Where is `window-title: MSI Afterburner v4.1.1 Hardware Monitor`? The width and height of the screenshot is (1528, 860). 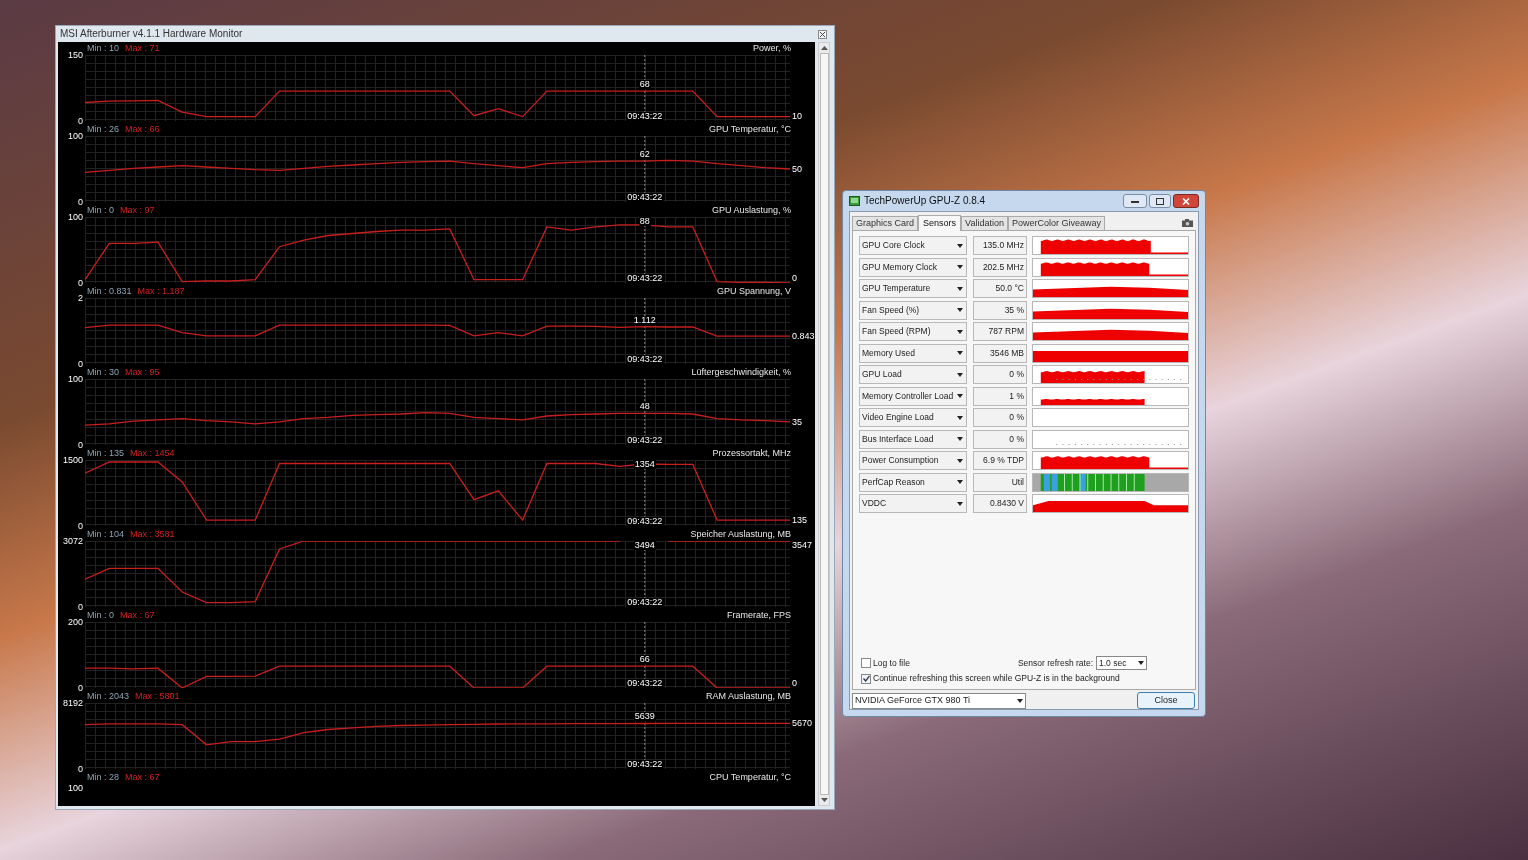
window-title: MSI Afterburner v4.1.1 Hardware Monitor is located at coordinates (151, 34).